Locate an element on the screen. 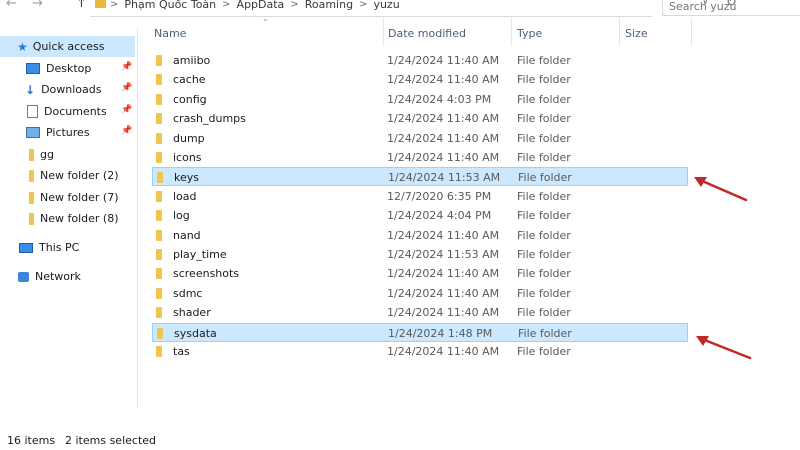 Image resolution: width=800 pixels, height=450 pixels. file-name: shader is located at coordinates (192, 313).